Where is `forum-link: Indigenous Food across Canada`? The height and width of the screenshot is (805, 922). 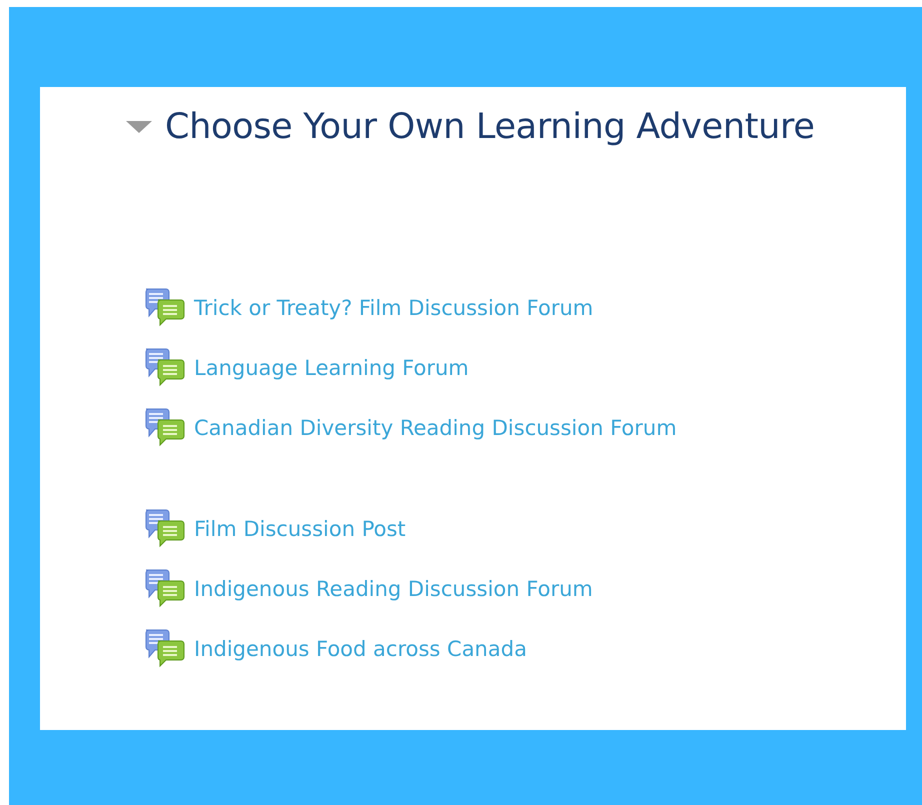
forum-link: Indigenous Food across Canada is located at coordinates (360, 648).